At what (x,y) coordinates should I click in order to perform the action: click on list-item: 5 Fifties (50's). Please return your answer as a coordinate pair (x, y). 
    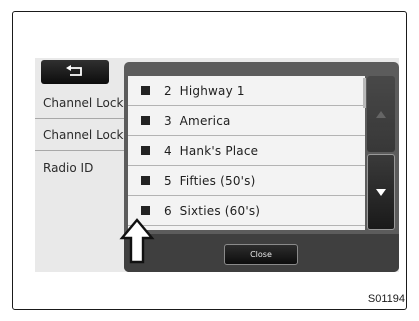
    Looking at the image, I should click on (246, 181).